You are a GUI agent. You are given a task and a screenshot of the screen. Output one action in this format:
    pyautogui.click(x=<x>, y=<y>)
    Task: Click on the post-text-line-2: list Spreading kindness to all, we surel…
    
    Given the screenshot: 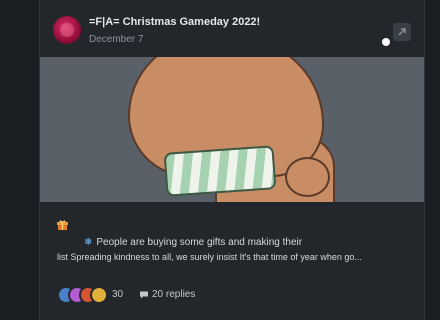 What is the action you would take?
    pyautogui.click(x=209, y=257)
    